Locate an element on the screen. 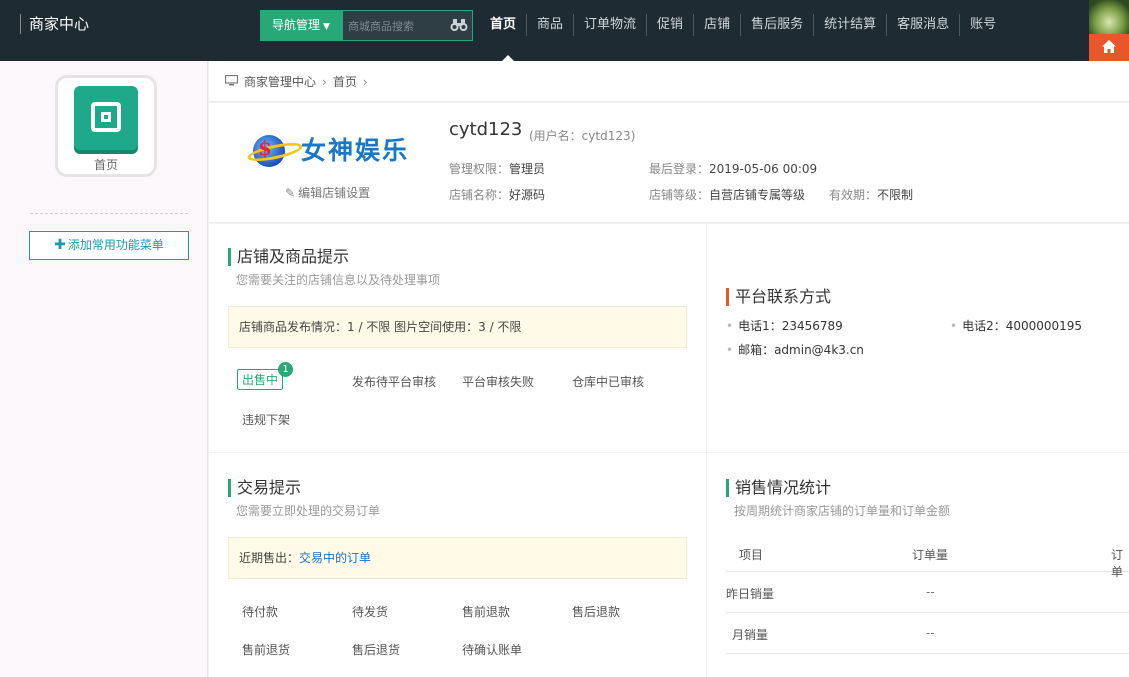 The image size is (1129, 677). sales-stats-table: 项目 订单量 订单 昨日销量 -- 月销量 -- is located at coordinates (927, 593).